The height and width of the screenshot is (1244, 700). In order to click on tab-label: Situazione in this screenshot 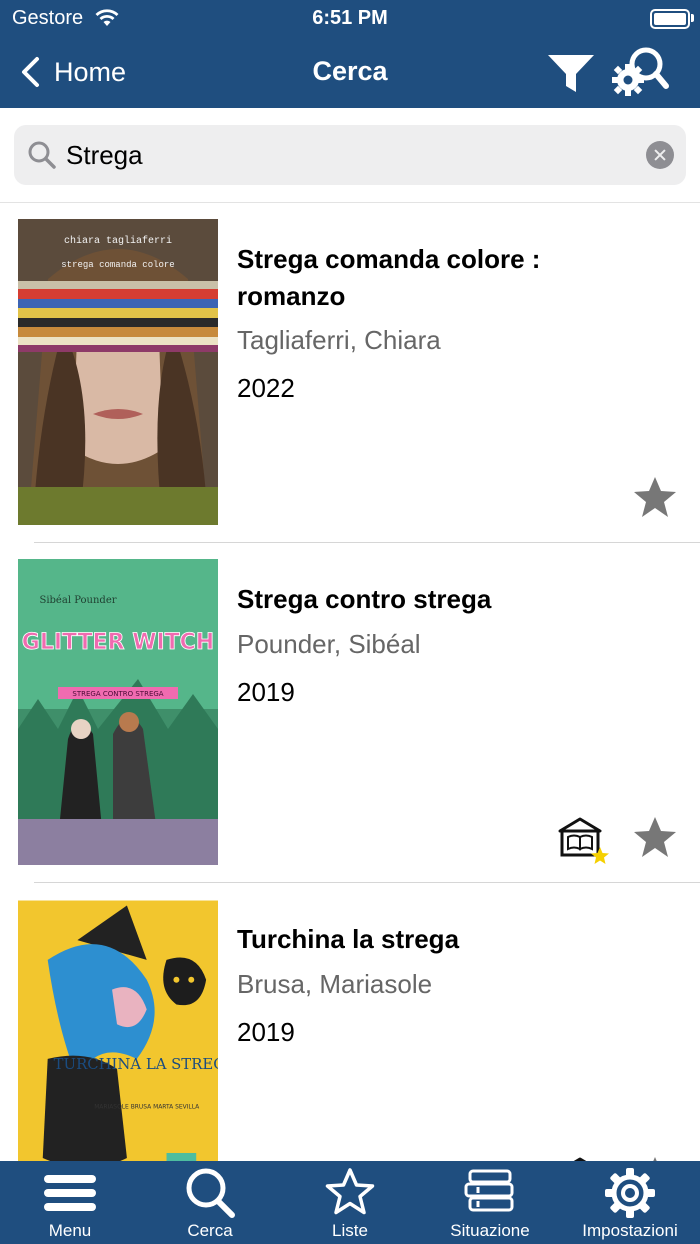, I will do `click(490, 1230)`.